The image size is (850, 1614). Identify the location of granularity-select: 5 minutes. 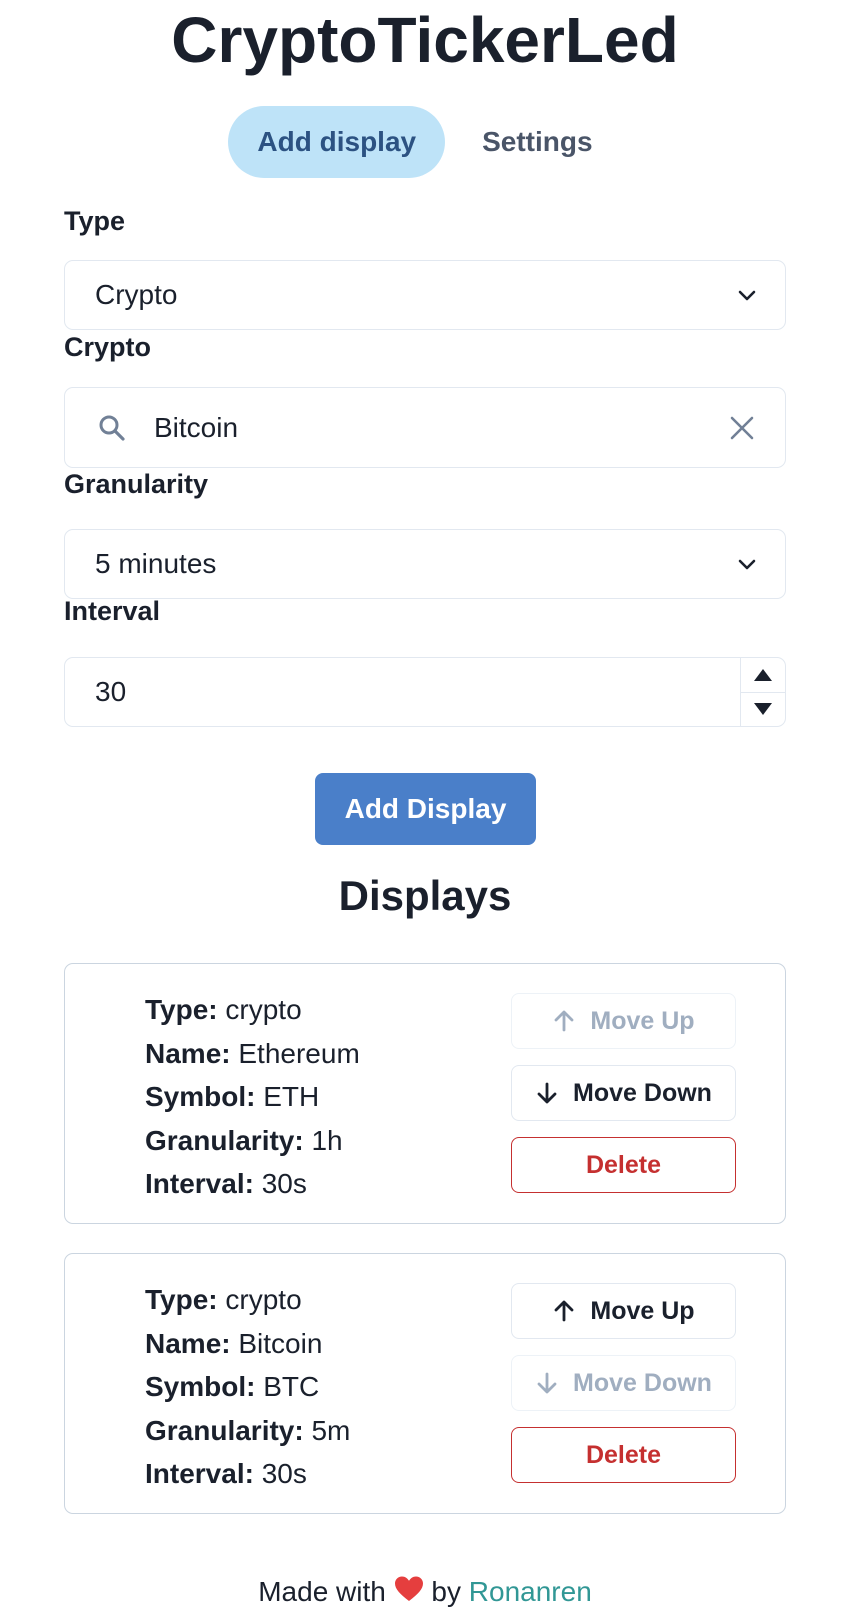
(425, 564).